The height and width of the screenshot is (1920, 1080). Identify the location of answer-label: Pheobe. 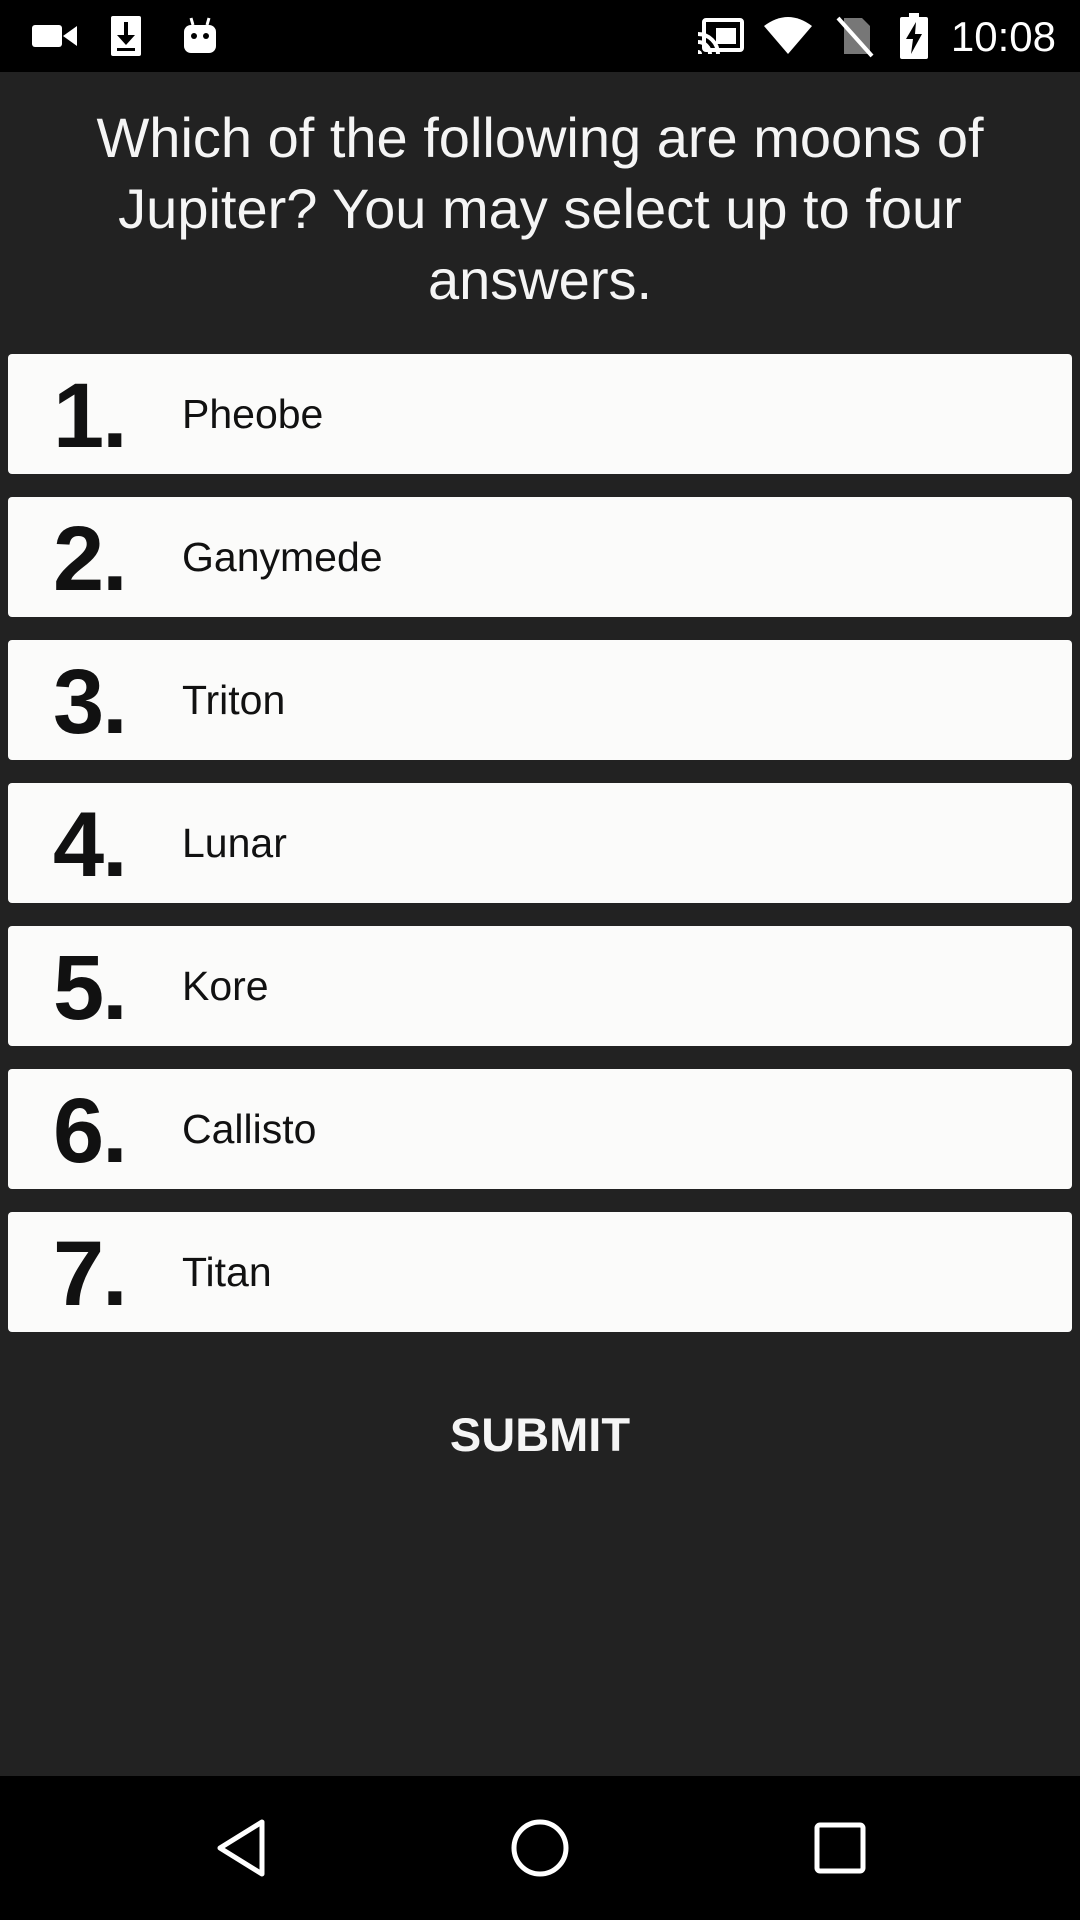
(253, 414).